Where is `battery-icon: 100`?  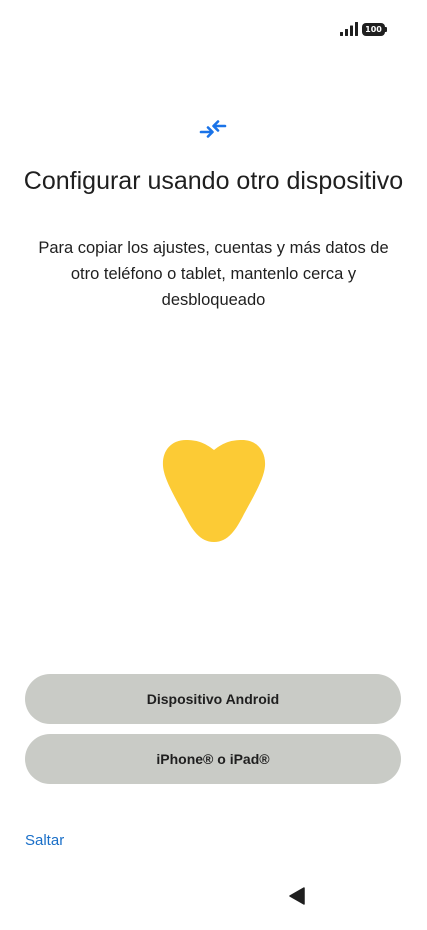 battery-icon: 100 is located at coordinates (375, 29).